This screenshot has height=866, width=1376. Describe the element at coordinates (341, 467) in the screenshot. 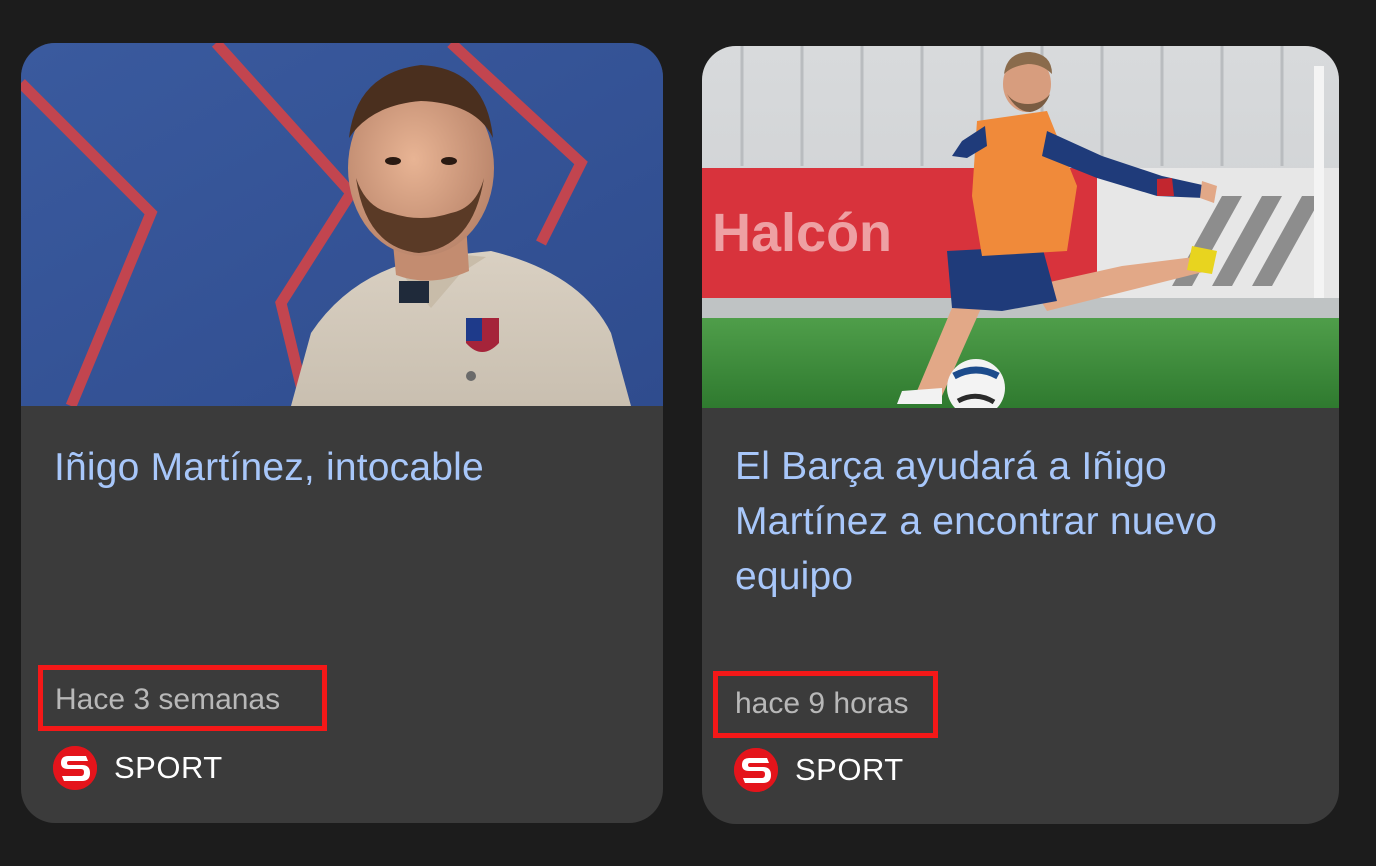

I see `headline: Iñigo Martínez, intocable` at that location.